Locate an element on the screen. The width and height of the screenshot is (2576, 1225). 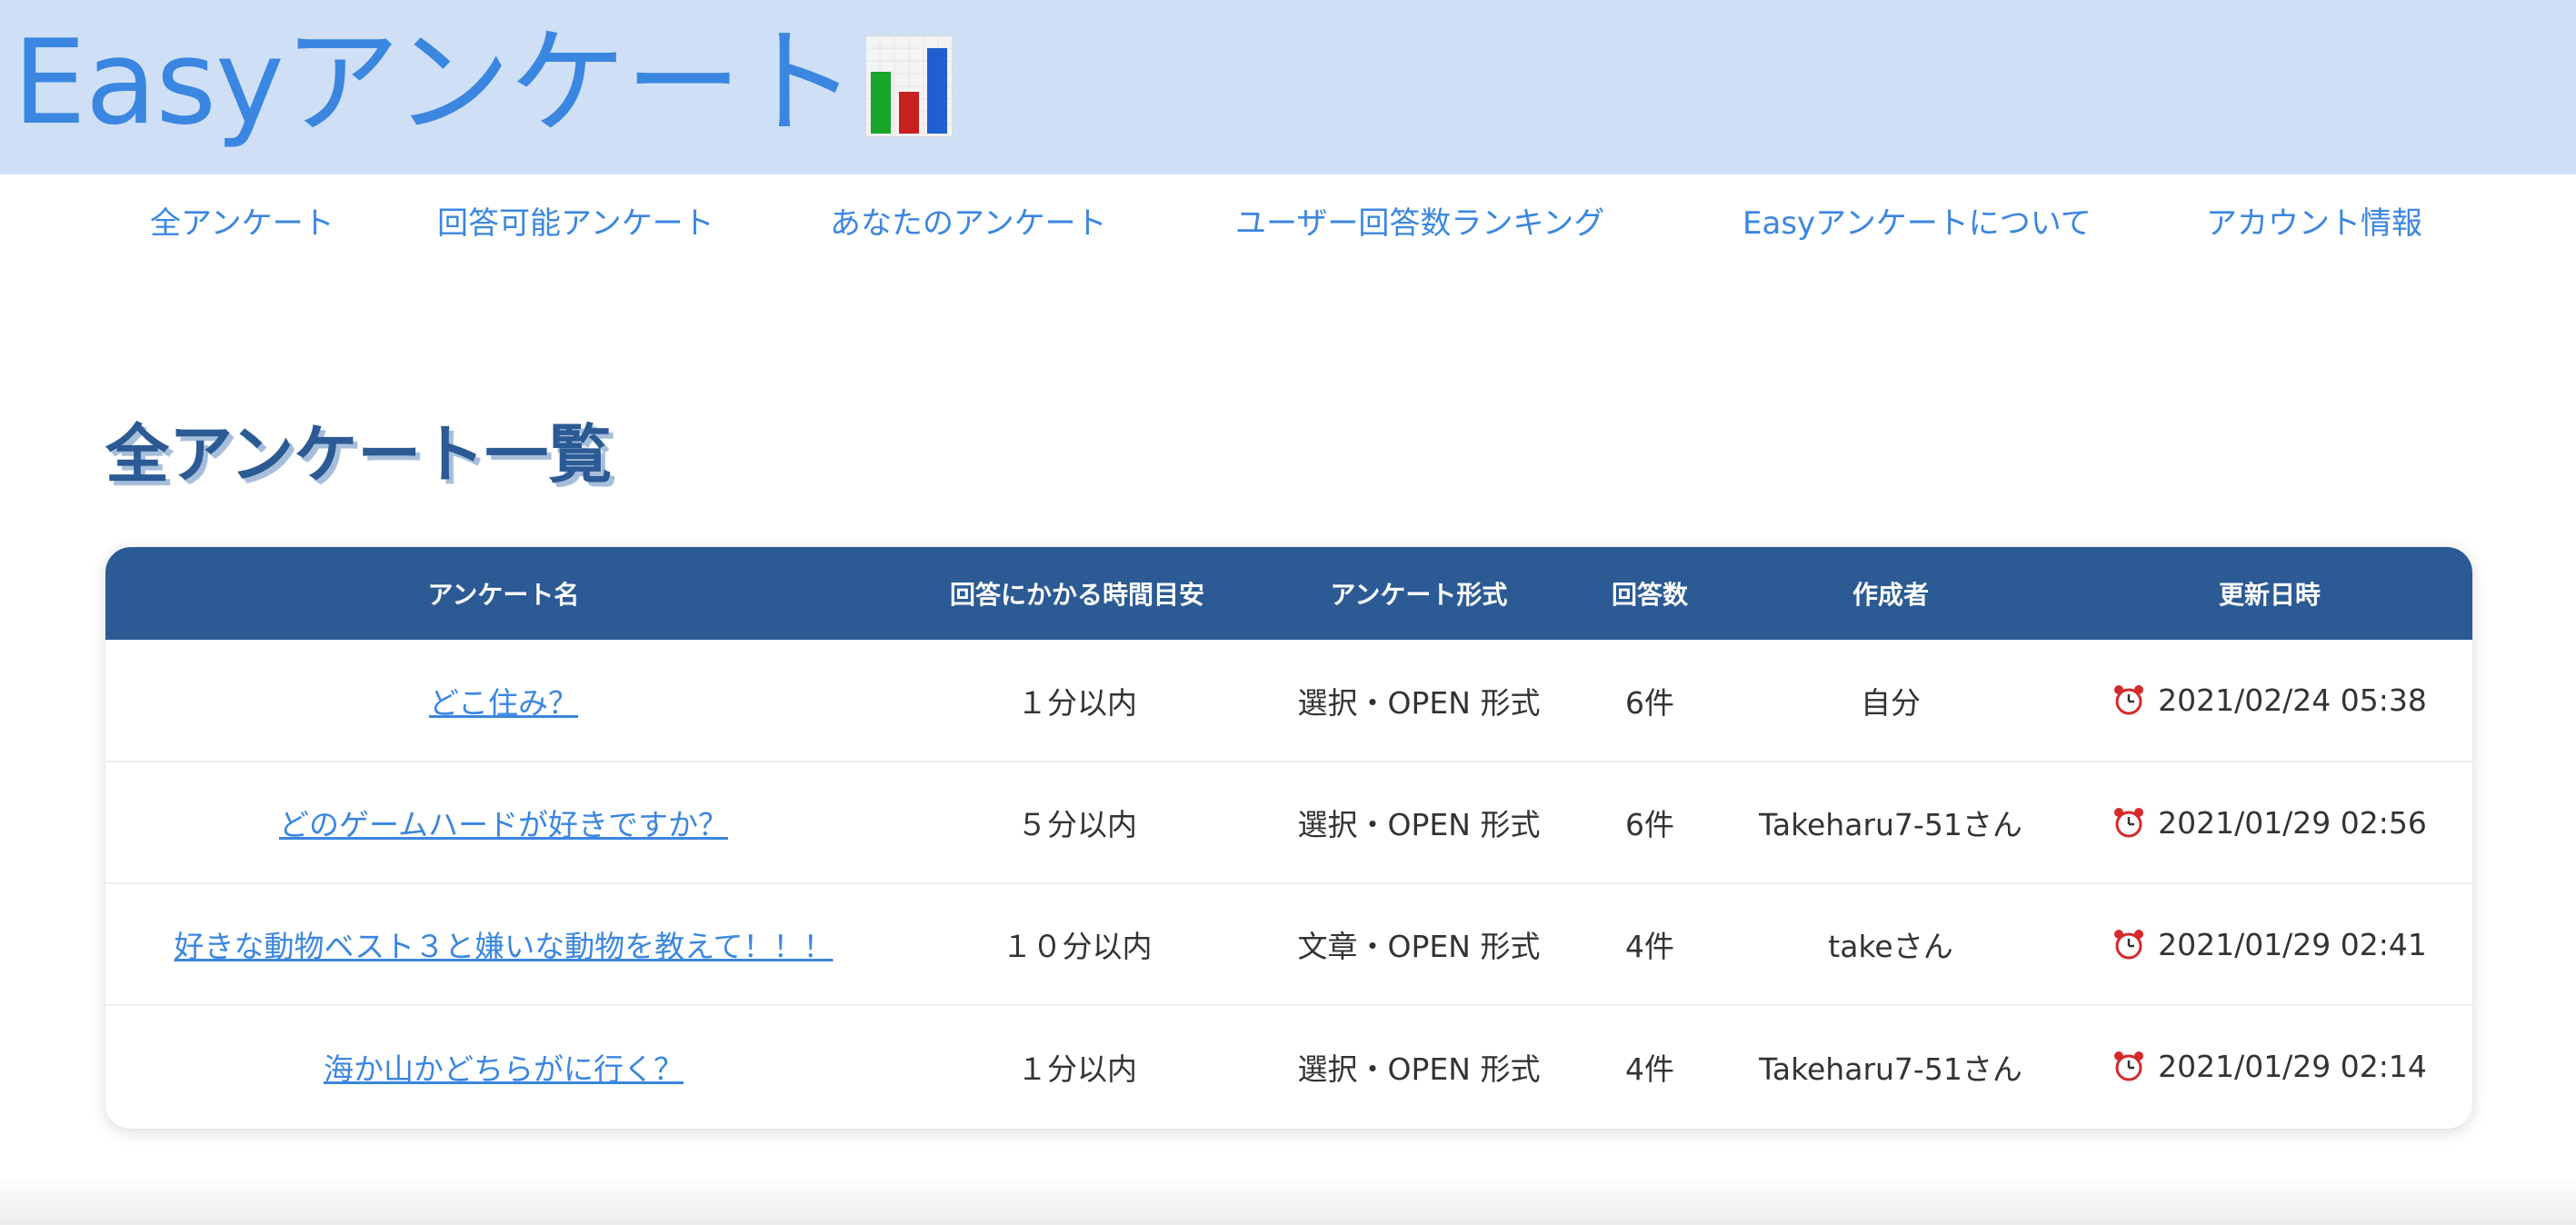
cell-name: 好きな動物ベスト３と嫌いな動物を教えて！！！ is located at coordinates (503, 944).